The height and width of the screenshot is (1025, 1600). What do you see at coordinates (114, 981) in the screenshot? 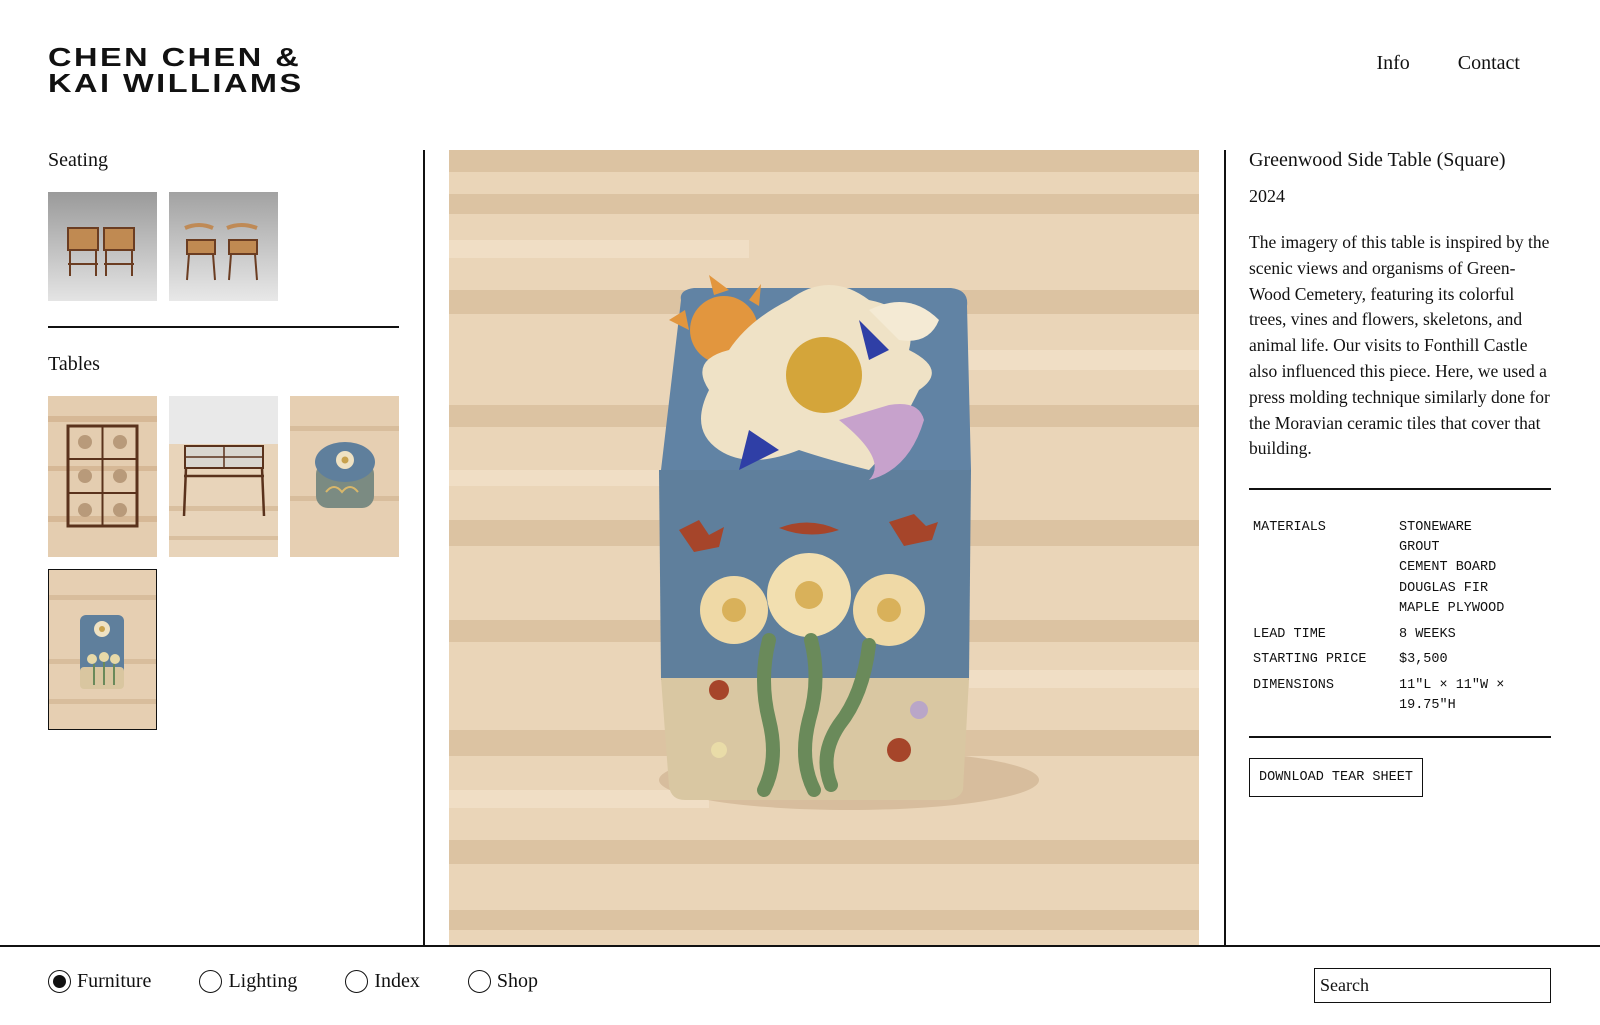
I see `nav-label: Furniture` at bounding box center [114, 981].